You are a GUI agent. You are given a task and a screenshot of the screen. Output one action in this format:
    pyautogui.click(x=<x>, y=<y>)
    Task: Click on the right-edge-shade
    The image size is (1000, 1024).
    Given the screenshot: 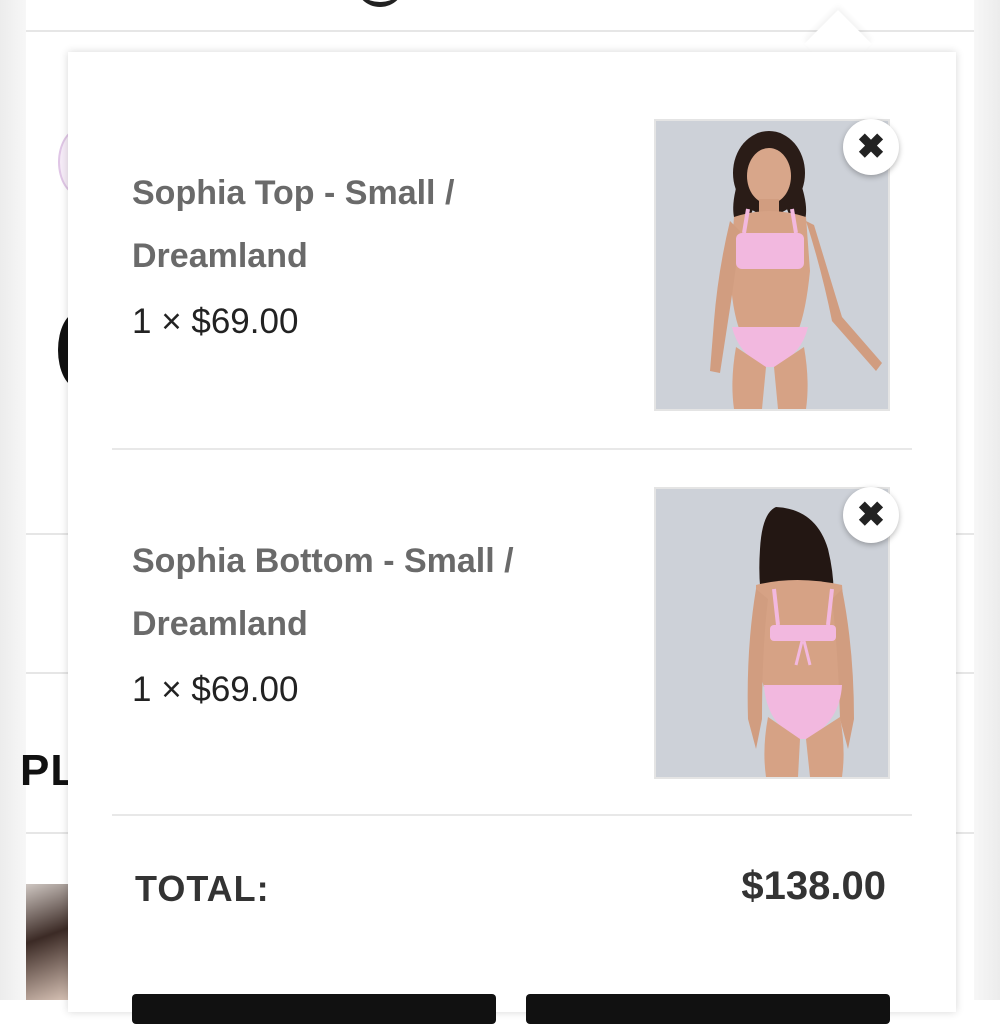 What is the action you would take?
    pyautogui.click(x=987, y=500)
    